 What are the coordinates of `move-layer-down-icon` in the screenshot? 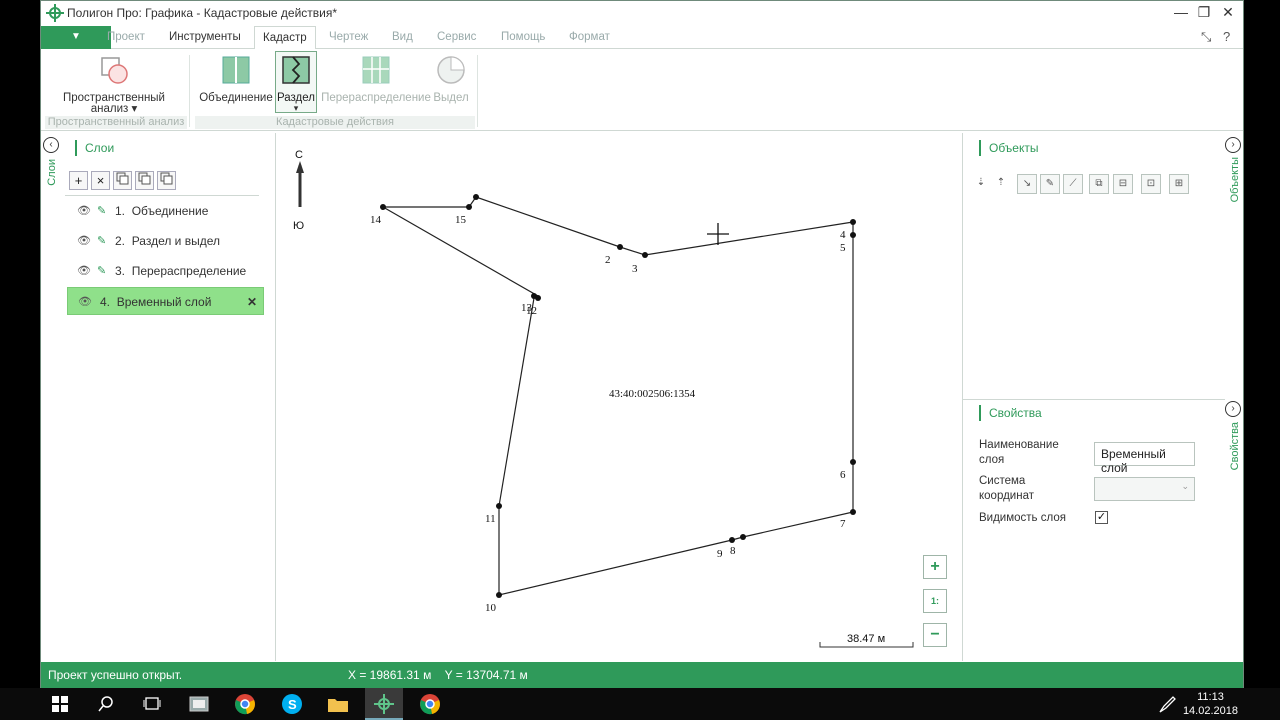 It's located at (166, 180).